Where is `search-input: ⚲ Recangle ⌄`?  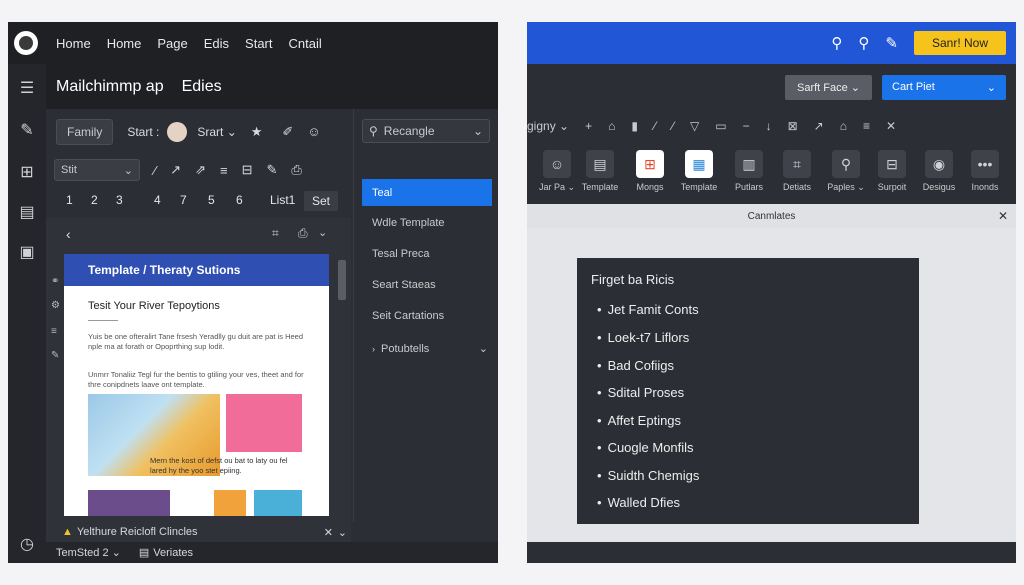 search-input: ⚲ Recangle ⌄ is located at coordinates (426, 131).